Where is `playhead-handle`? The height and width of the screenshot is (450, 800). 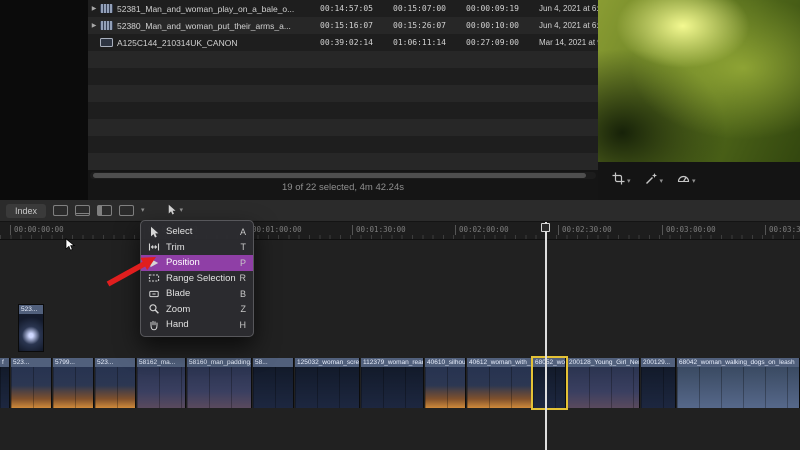 playhead-handle is located at coordinates (545, 227).